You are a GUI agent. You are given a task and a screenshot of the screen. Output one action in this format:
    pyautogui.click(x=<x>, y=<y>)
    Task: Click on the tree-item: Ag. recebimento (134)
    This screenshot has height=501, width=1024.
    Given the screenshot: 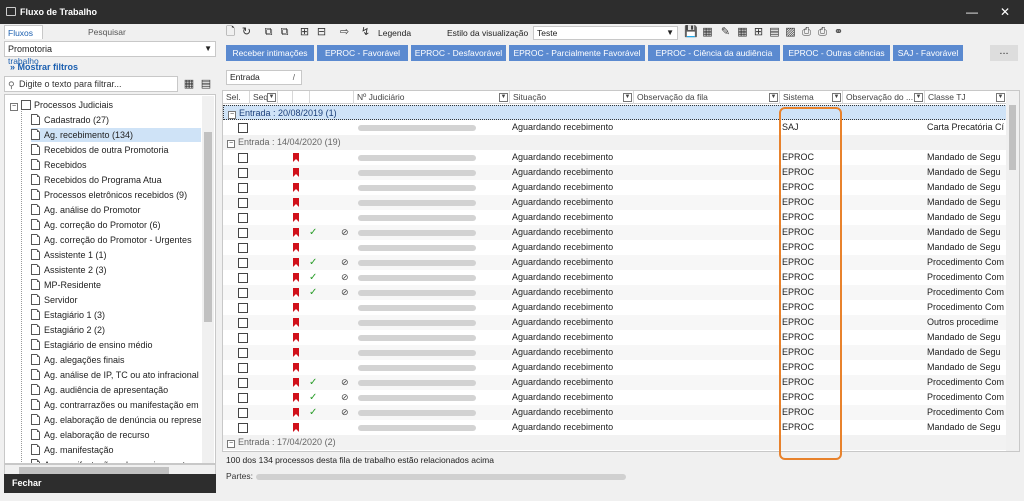 What is the action you would take?
    pyautogui.click(x=116, y=135)
    